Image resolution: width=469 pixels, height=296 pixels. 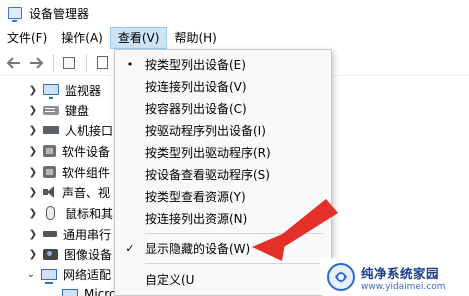 I want to click on speaker-icon, so click(x=49, y=192).